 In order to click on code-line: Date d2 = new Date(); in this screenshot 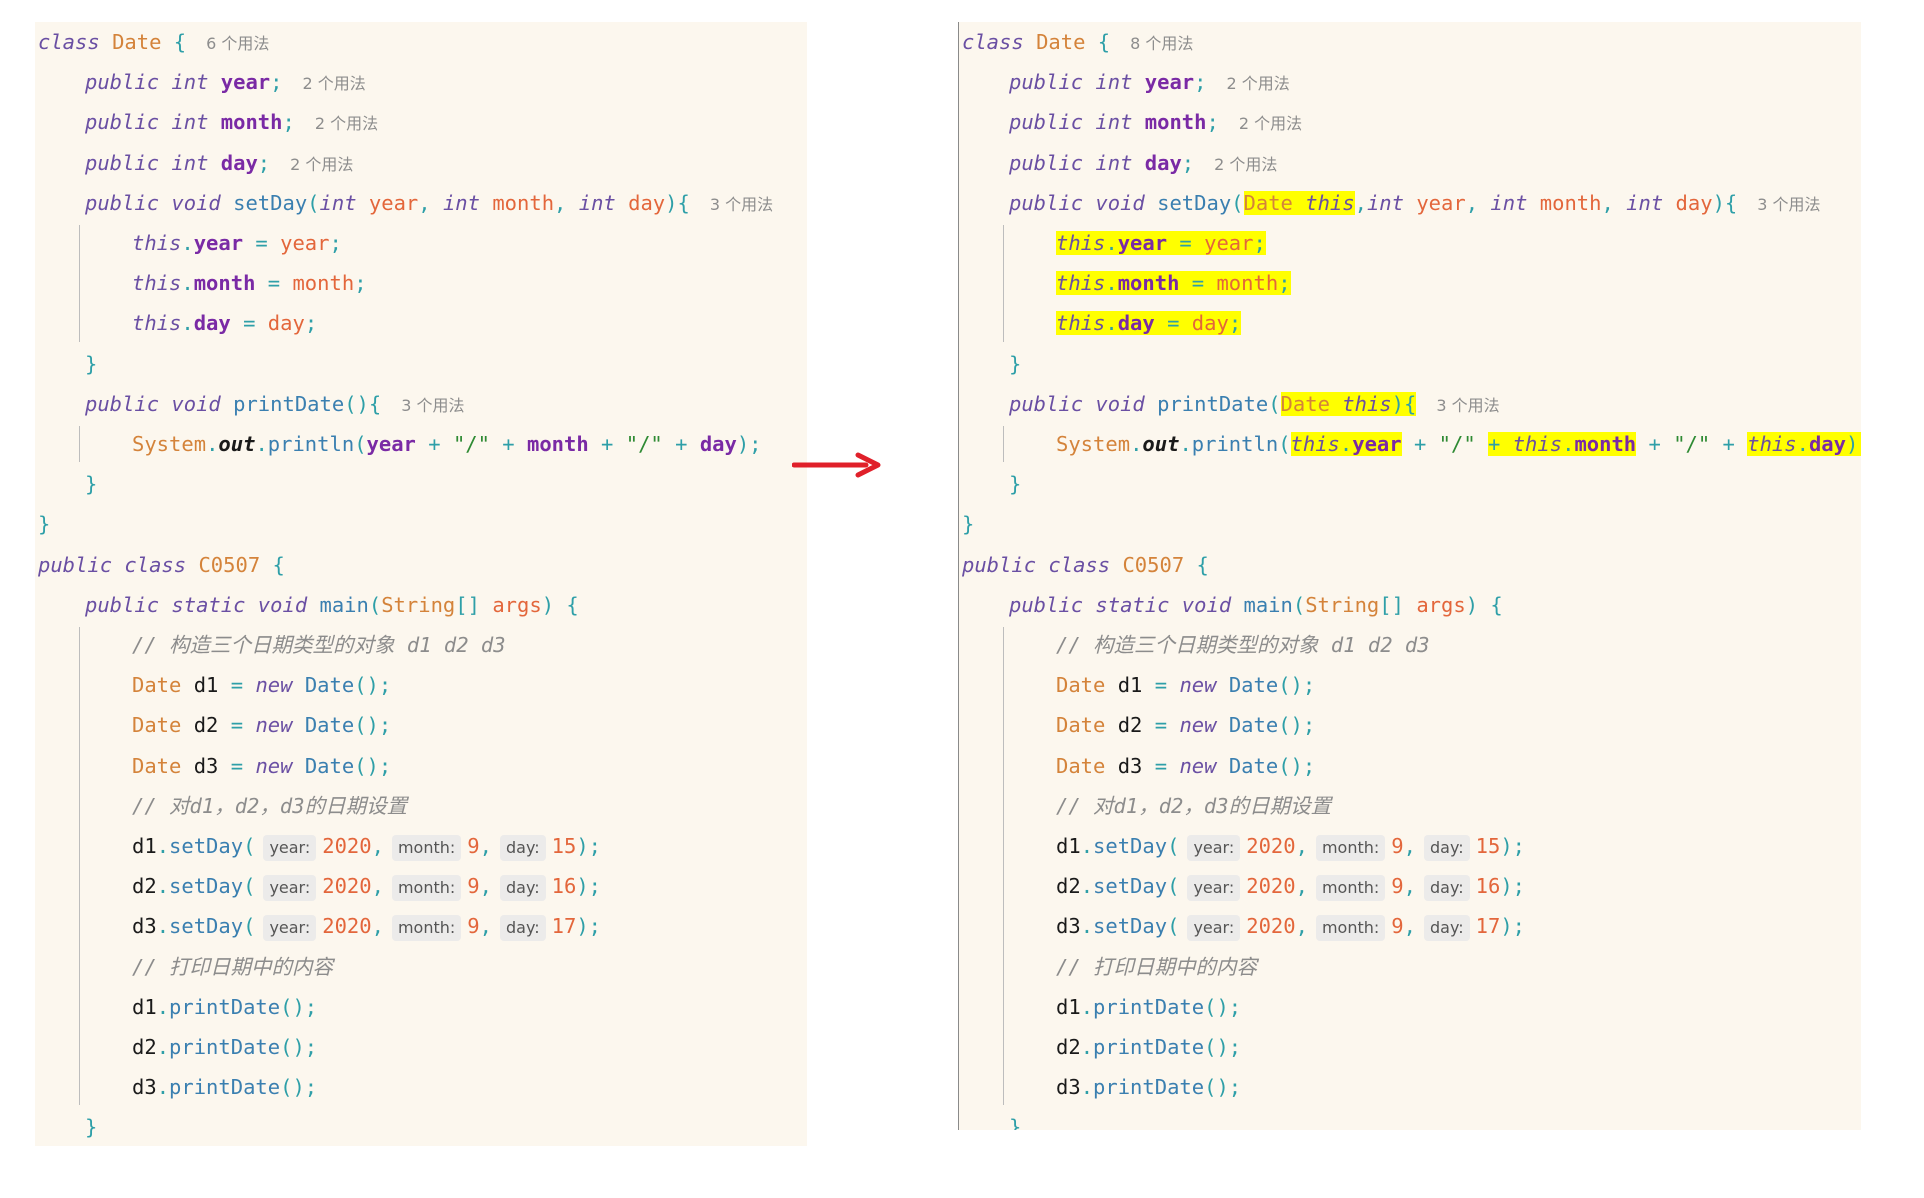, I will do `click(1185, 725)`.